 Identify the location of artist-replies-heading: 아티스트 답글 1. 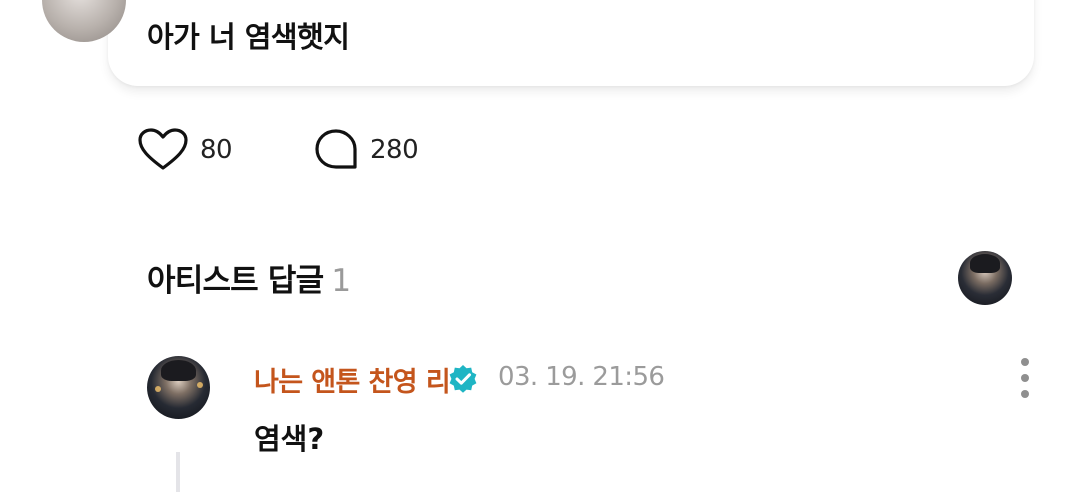
(249, 277).